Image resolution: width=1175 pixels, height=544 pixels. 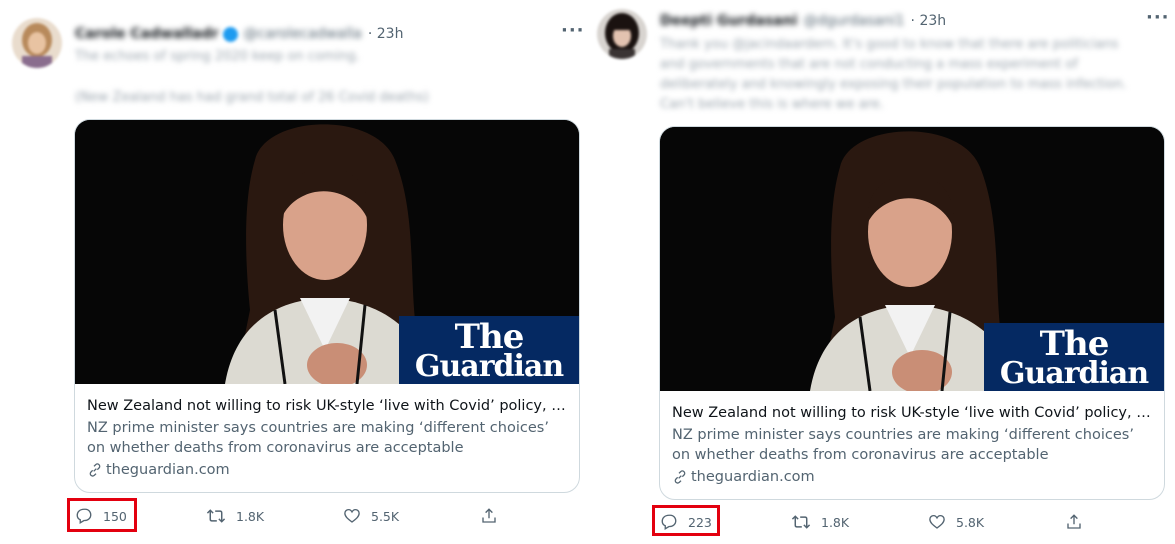 What do you see at coordinates (385, 516) in the screenshot?
I see `like-count: 5.5K` at bounding box center [385, 516].